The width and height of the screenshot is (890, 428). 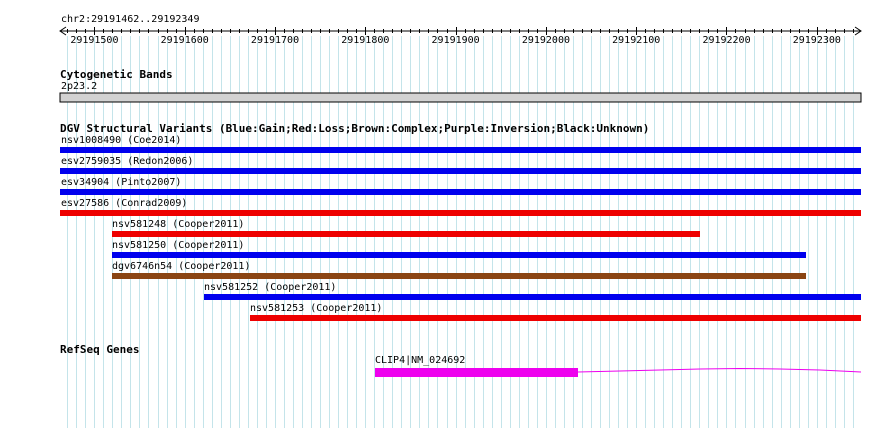 What do you see at coordinates (127, 162) in the screenshot?
I see `variant-label: esv2759035 (Redon2006)` at bounding box center [127, 162].